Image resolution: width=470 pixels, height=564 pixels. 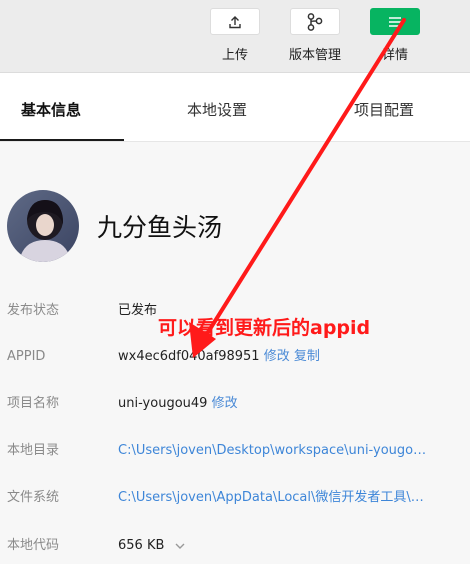 What do you see at coordinates (384, 107) in the screenshot?
I see `tab-project-config: 项目配置` at bounding box center [384, 107].